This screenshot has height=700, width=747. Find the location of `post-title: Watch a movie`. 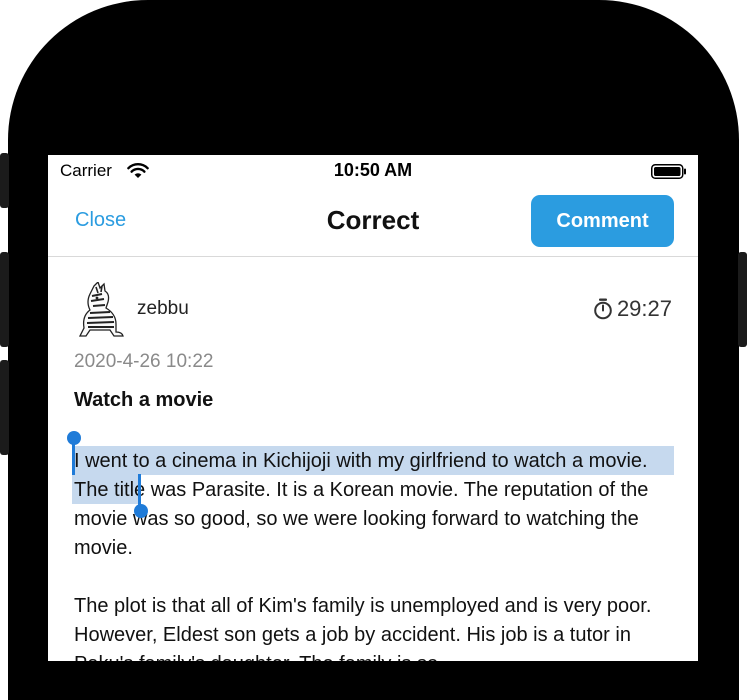

post-title: Watch a movie is located at coordinates (144, 400).